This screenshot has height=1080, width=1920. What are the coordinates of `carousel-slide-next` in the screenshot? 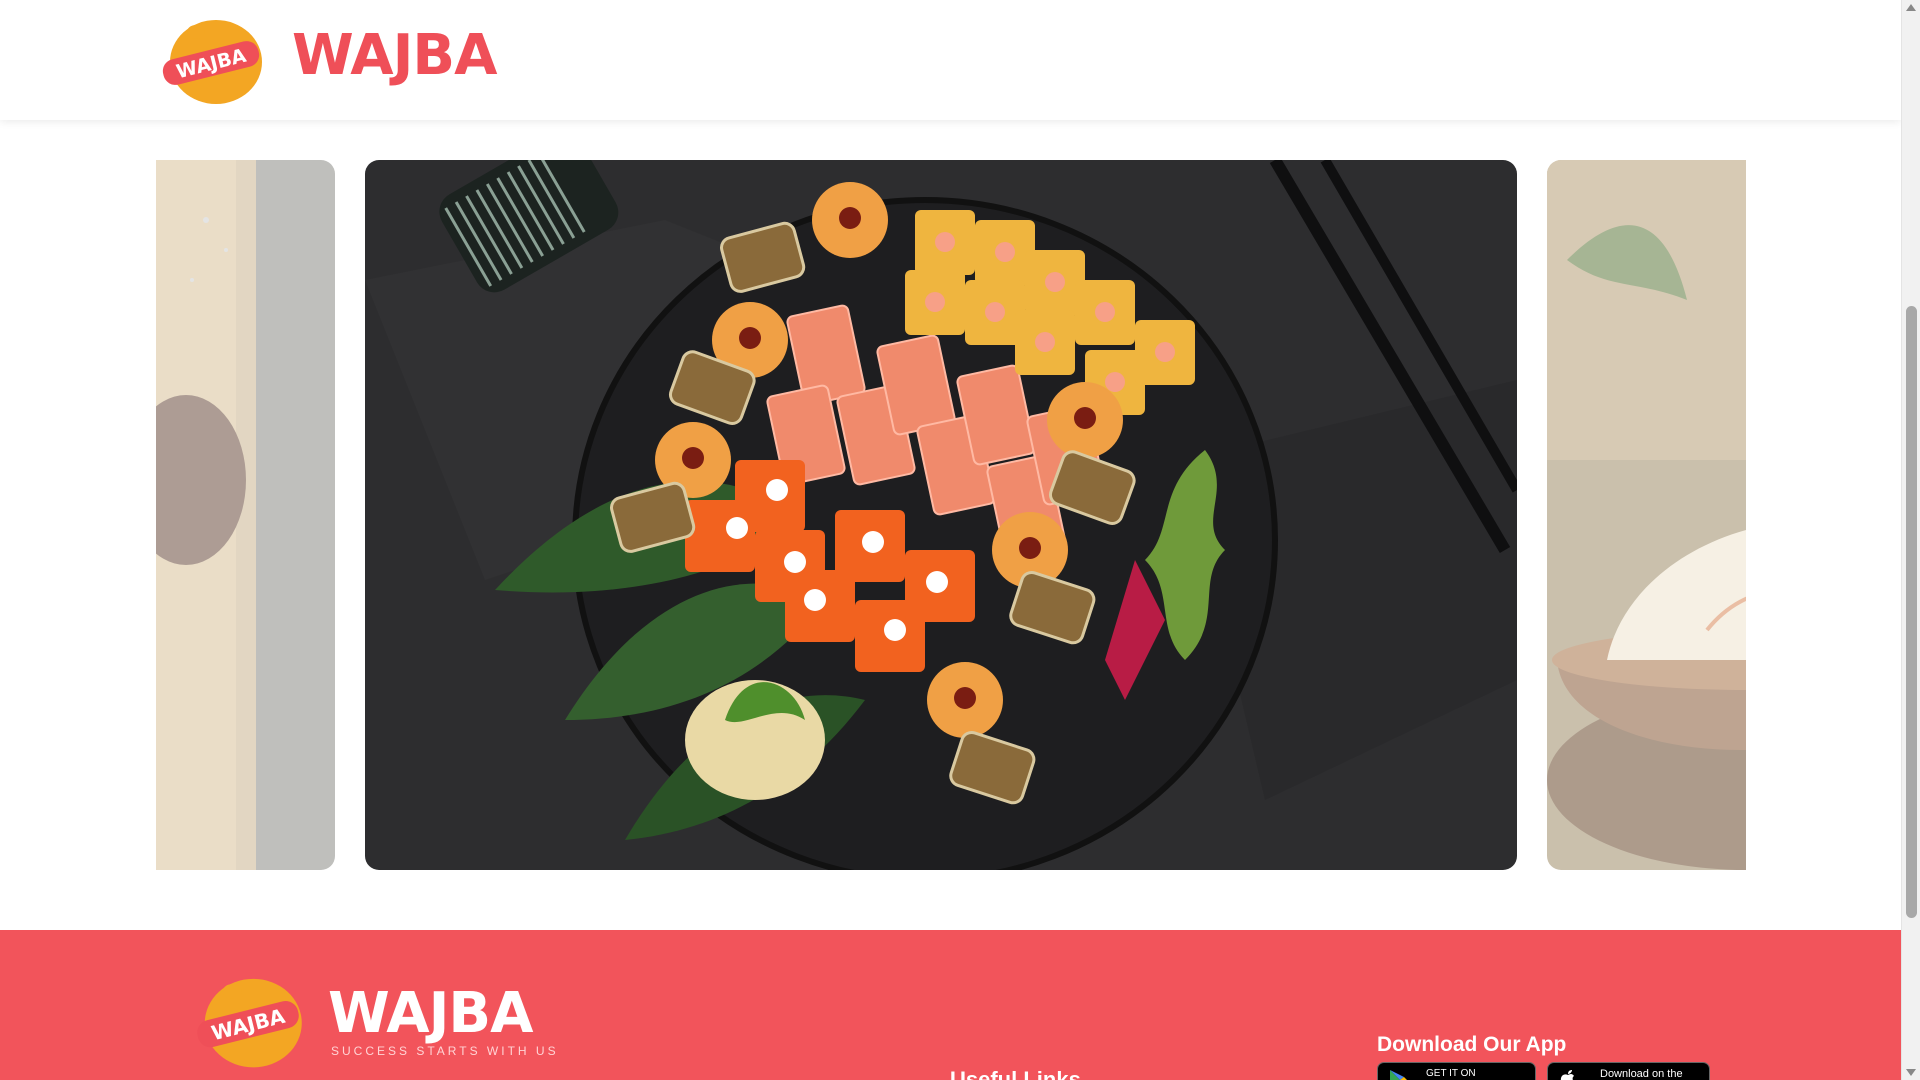 It's located at (1646, 515).